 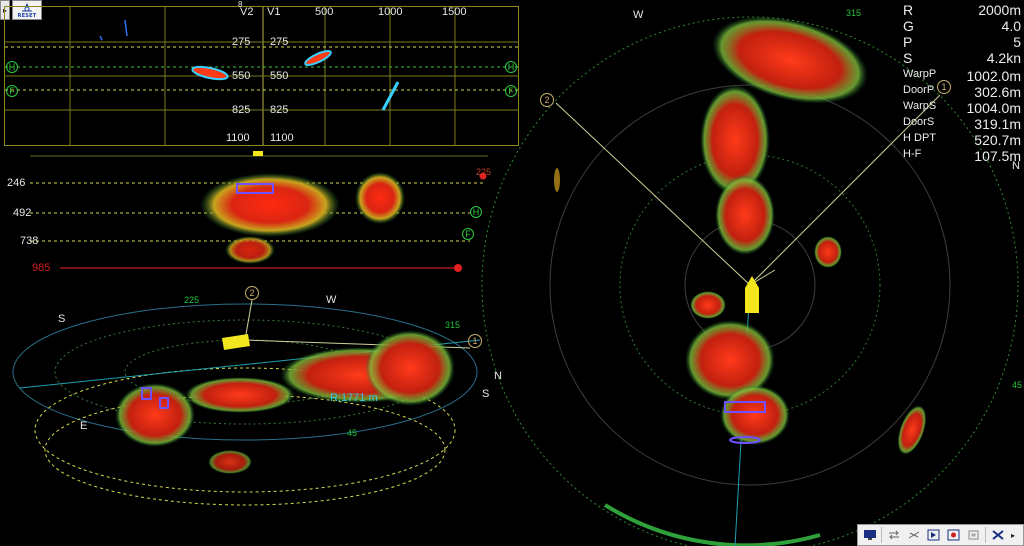 I want to click on info-row-warpp: WarpP 1002.0m, so click(x=962, y=76).